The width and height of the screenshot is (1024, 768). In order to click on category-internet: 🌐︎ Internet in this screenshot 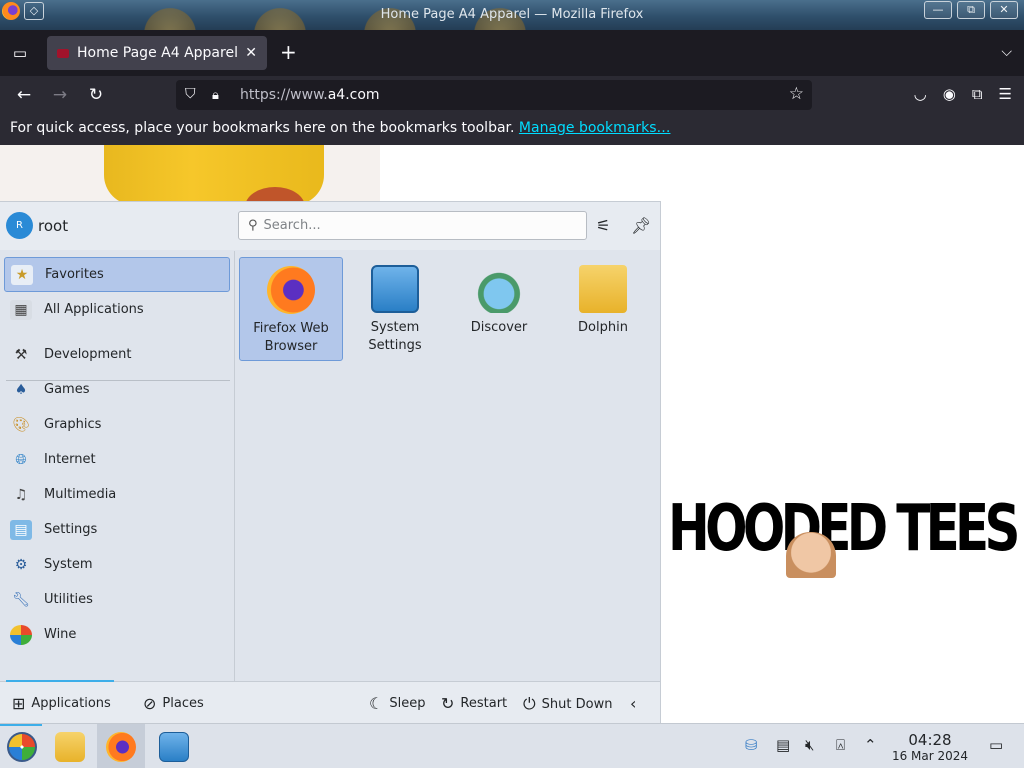, I will do `click(117, 459)`.